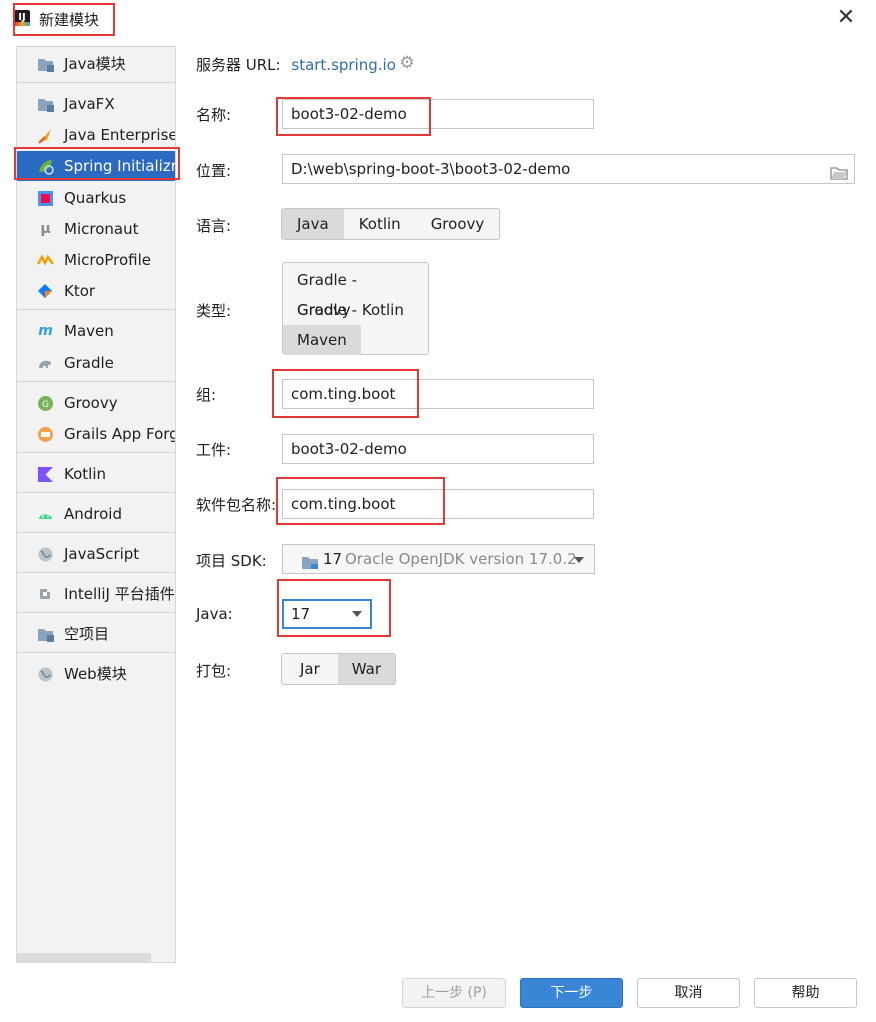  Describe the element at coordinates (96, 135) in the screenshot. I see `sidebar-item-java-enterprise: Java Enterprise` at that location.